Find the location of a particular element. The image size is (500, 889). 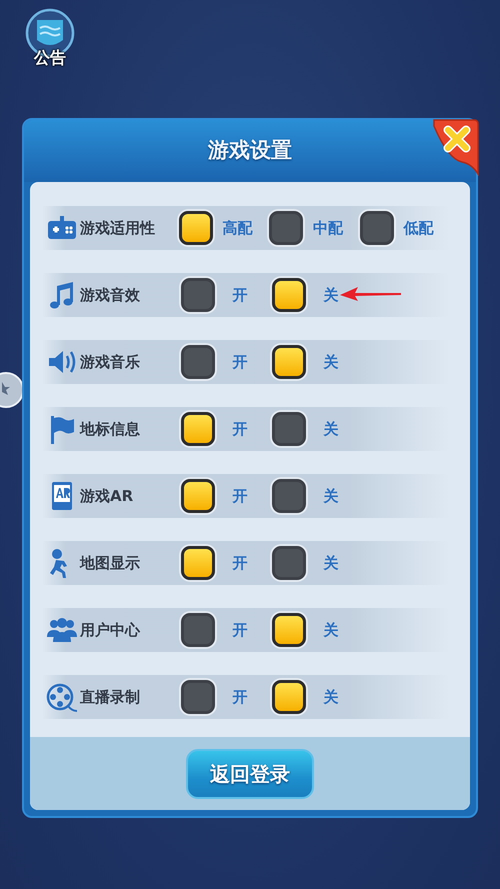

people-icon is located at coordinates (62, 630).